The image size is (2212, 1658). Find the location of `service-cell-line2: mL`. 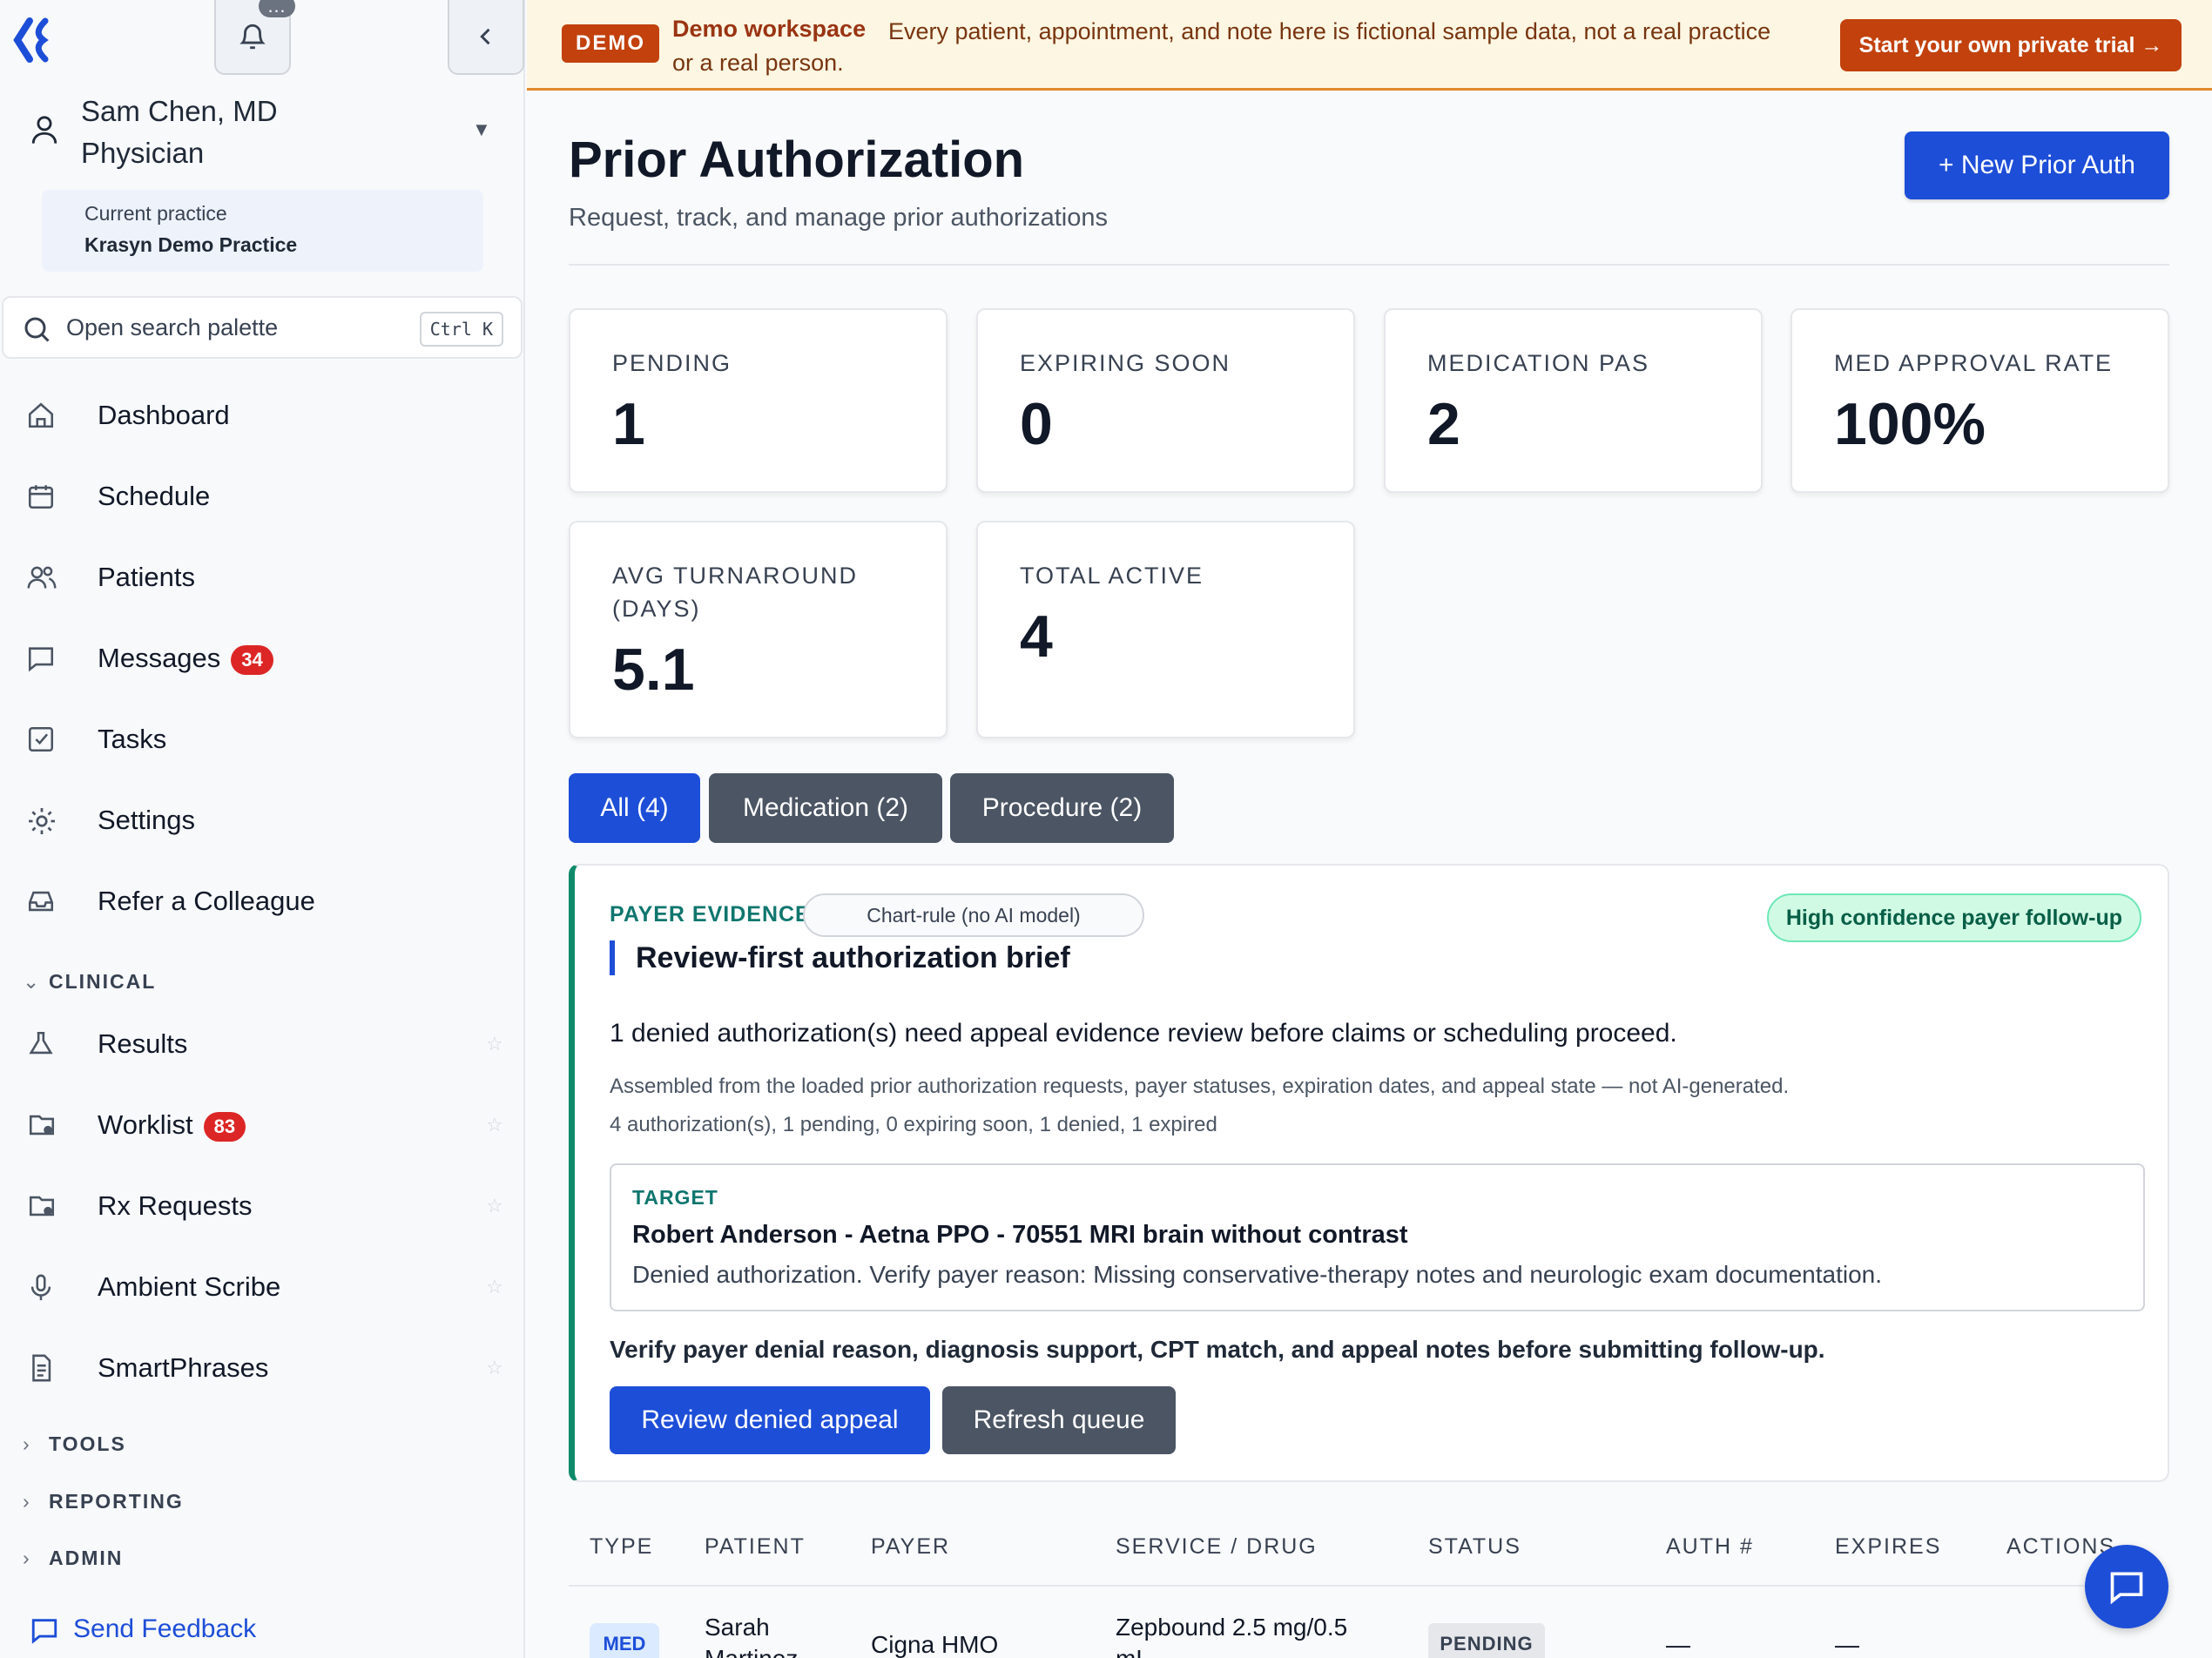

service-cell-line2: mL is located at coordinates (1133, 1650).